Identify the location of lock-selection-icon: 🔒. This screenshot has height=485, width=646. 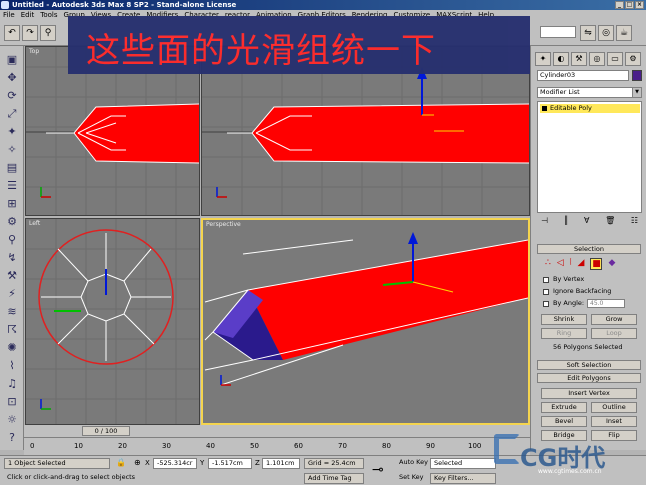
(121, 462).